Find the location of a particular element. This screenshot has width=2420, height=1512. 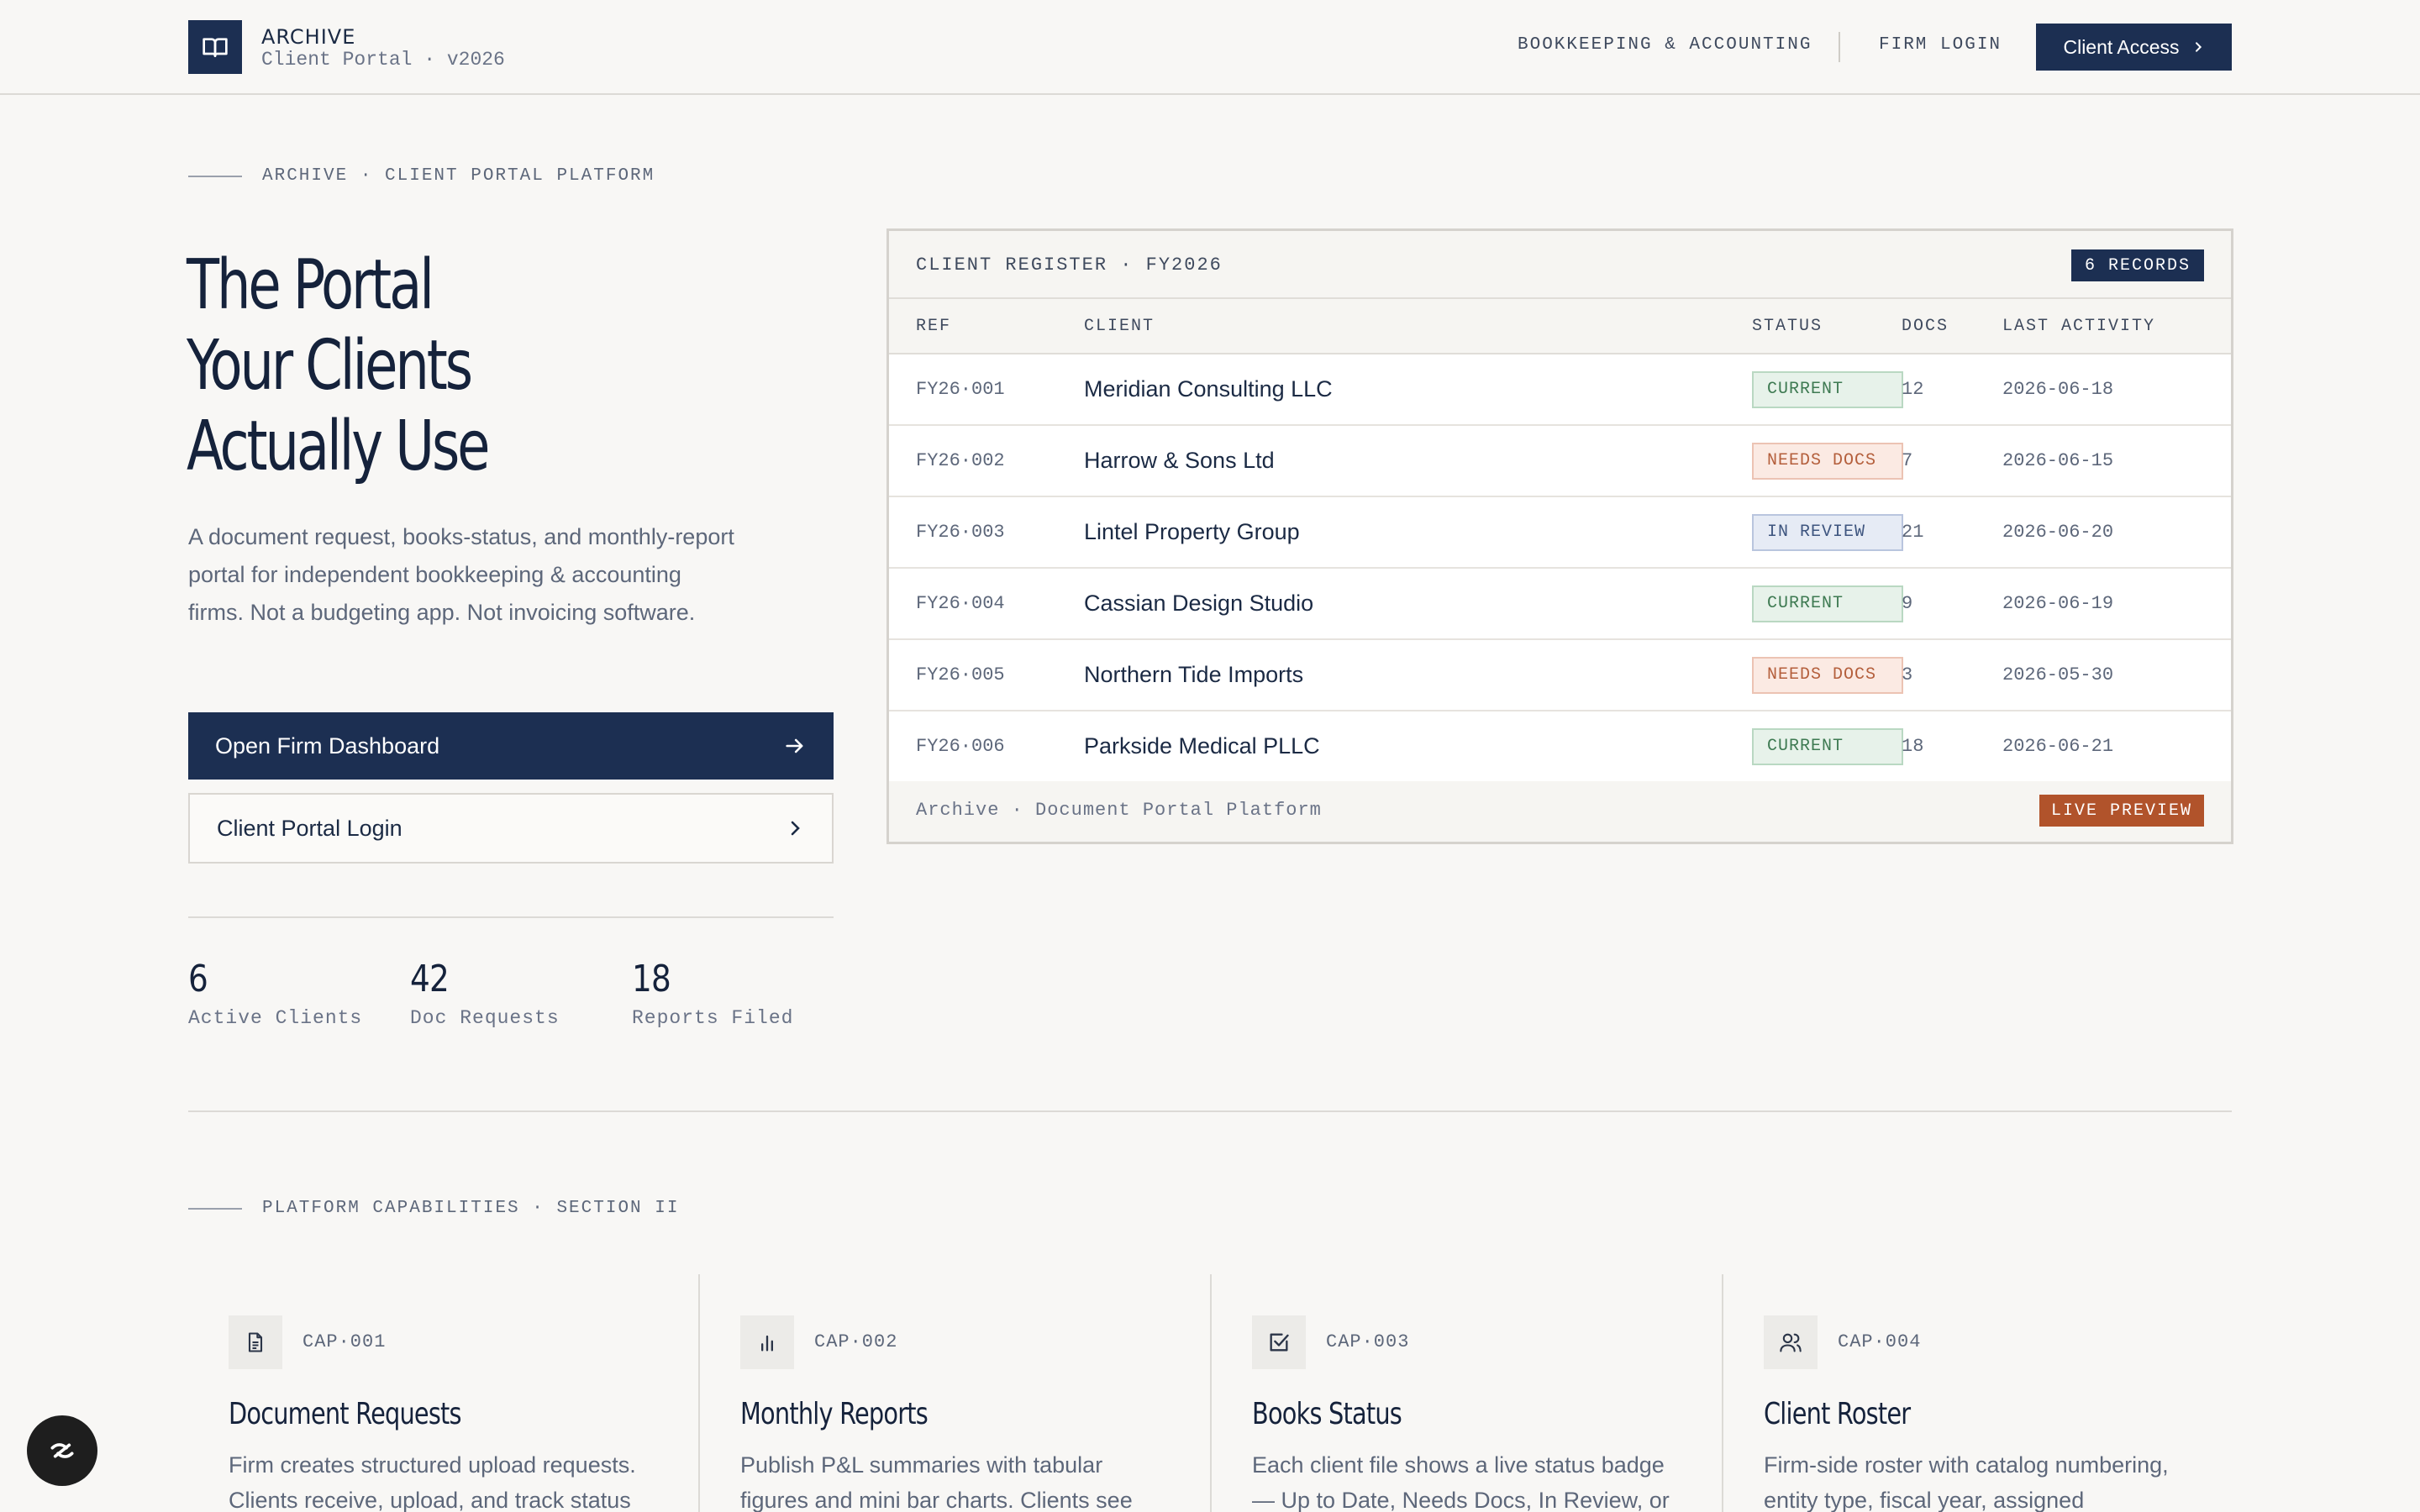

logo is located at coordinates (215, 47).